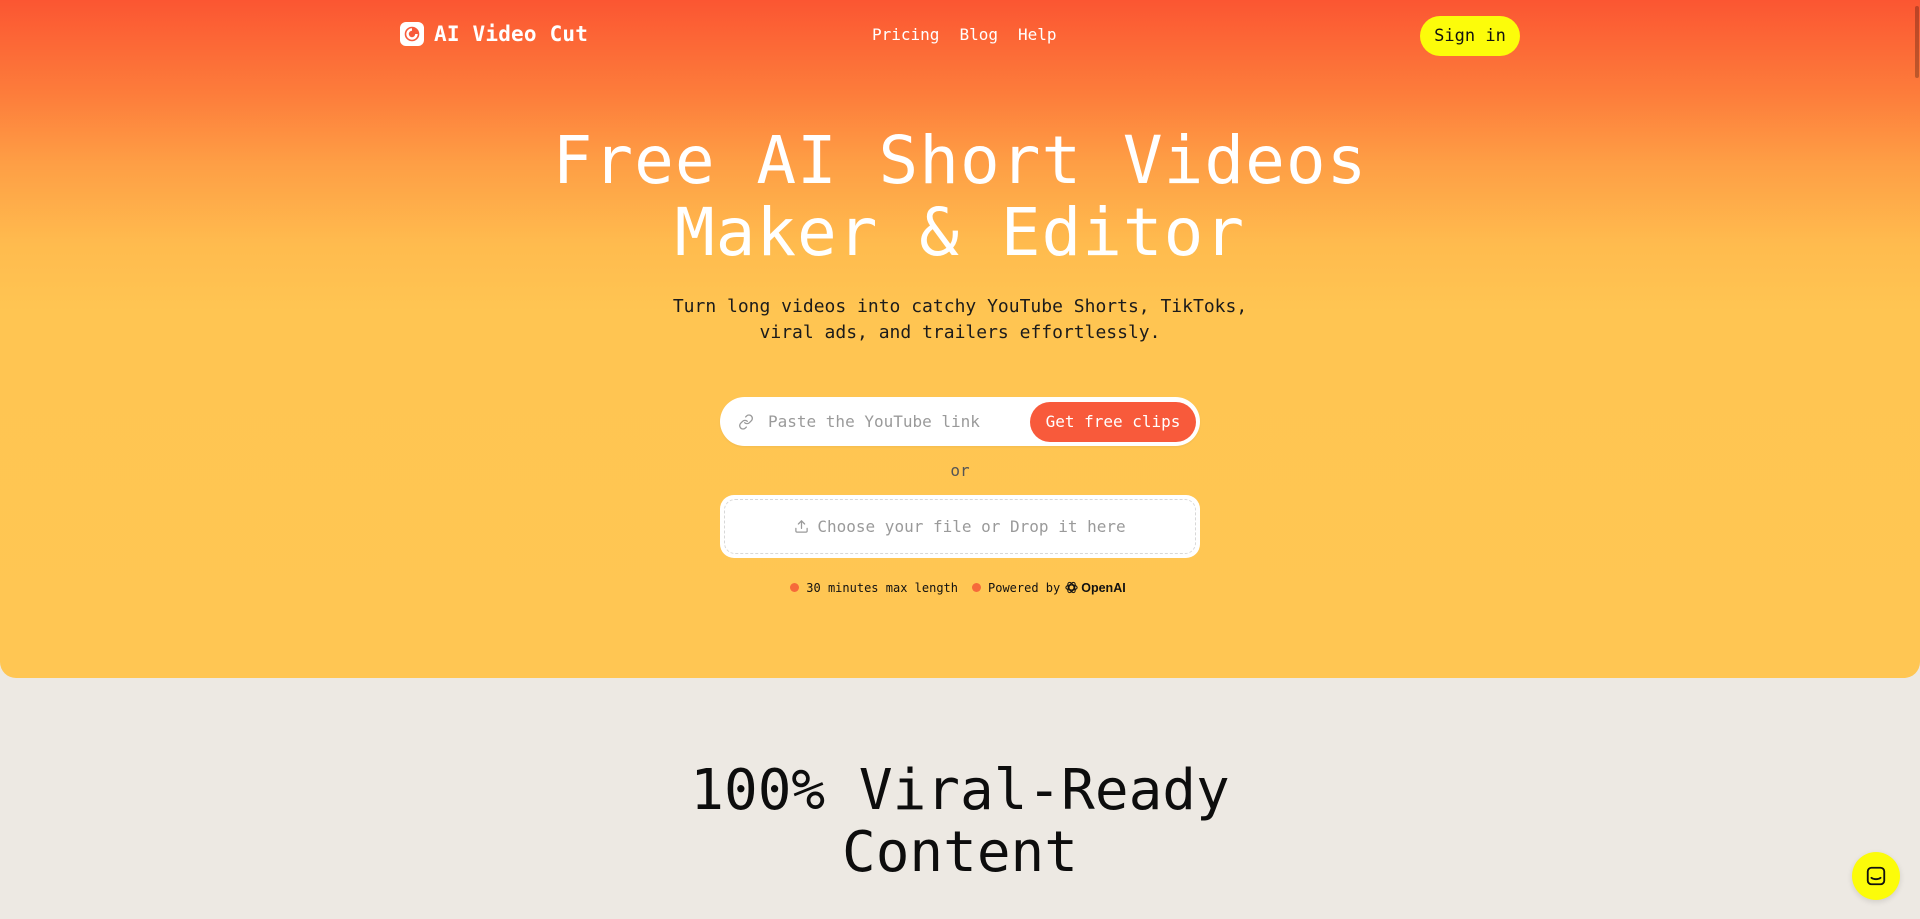 The width and height of the screenshot is (1920, 919). I want to click on section-title-line-1: 100% Viral-Ready, so click(960, 790).